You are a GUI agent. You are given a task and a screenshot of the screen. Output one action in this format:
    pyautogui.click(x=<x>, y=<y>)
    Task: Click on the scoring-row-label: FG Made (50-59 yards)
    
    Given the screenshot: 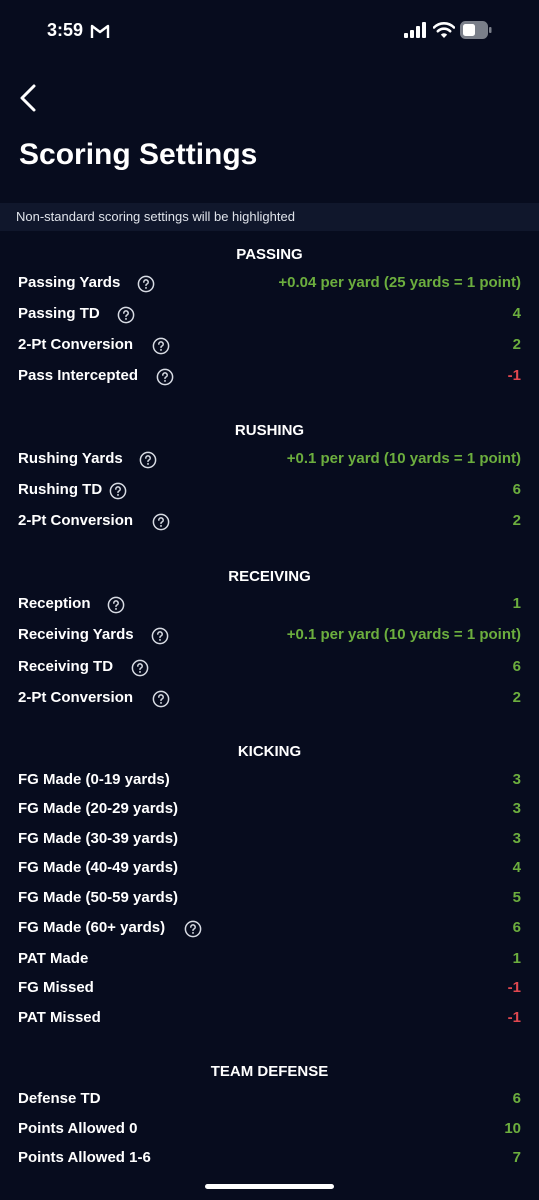 What is the action you would take?
    pyautogui.click(x=98, y=897)
    